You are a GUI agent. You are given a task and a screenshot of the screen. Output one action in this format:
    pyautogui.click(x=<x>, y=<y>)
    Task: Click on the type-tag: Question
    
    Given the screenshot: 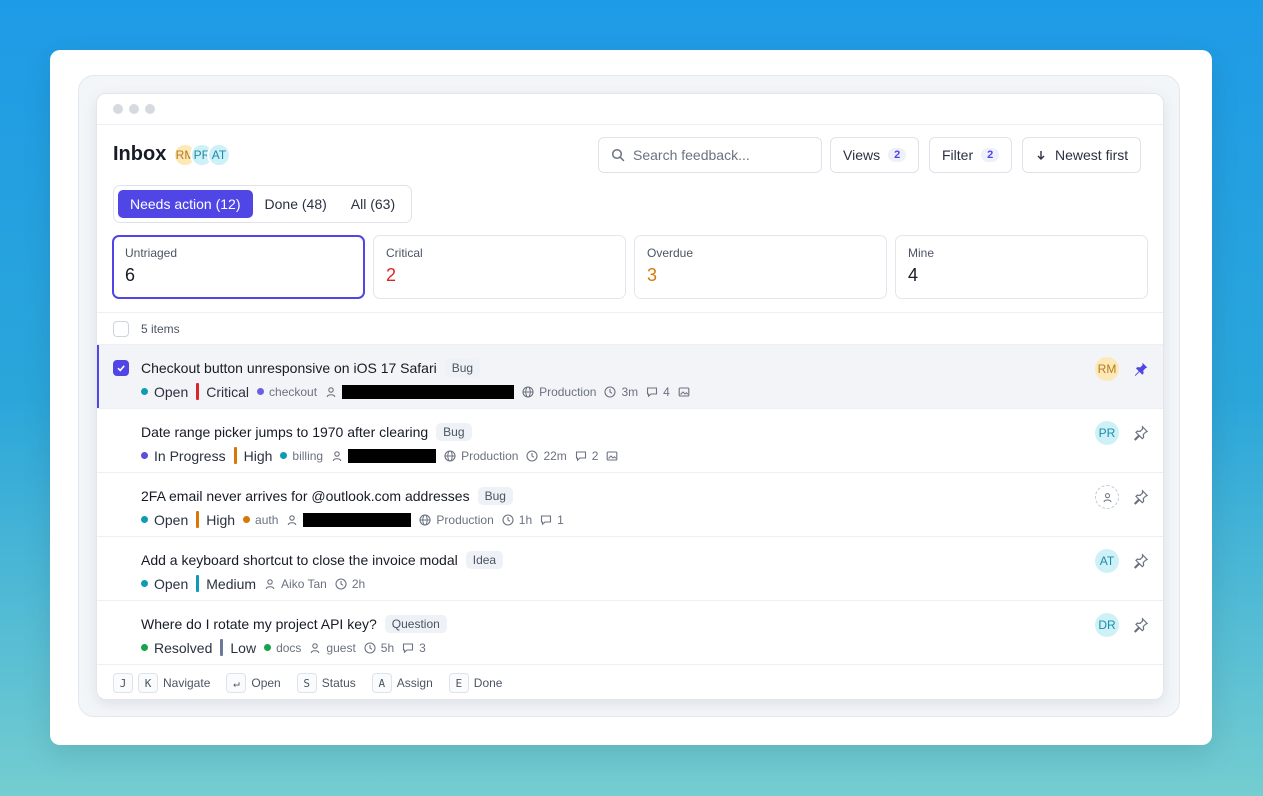 What is the action you would take?
    pyautogui.click(x=415, y=624)
    